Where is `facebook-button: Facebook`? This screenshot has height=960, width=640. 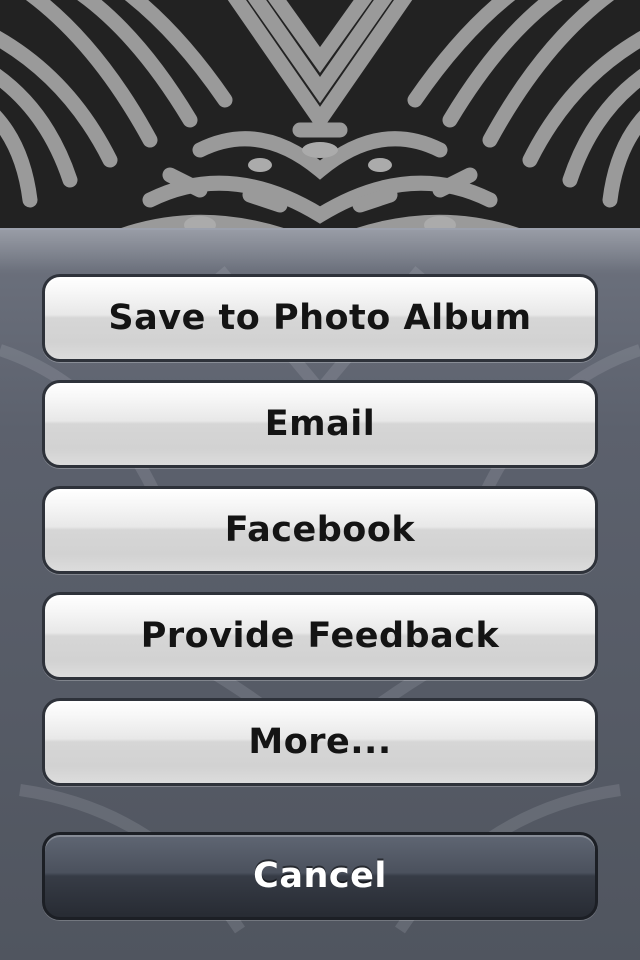
facebook-button: Facebook is located at coordinates (320, 530).